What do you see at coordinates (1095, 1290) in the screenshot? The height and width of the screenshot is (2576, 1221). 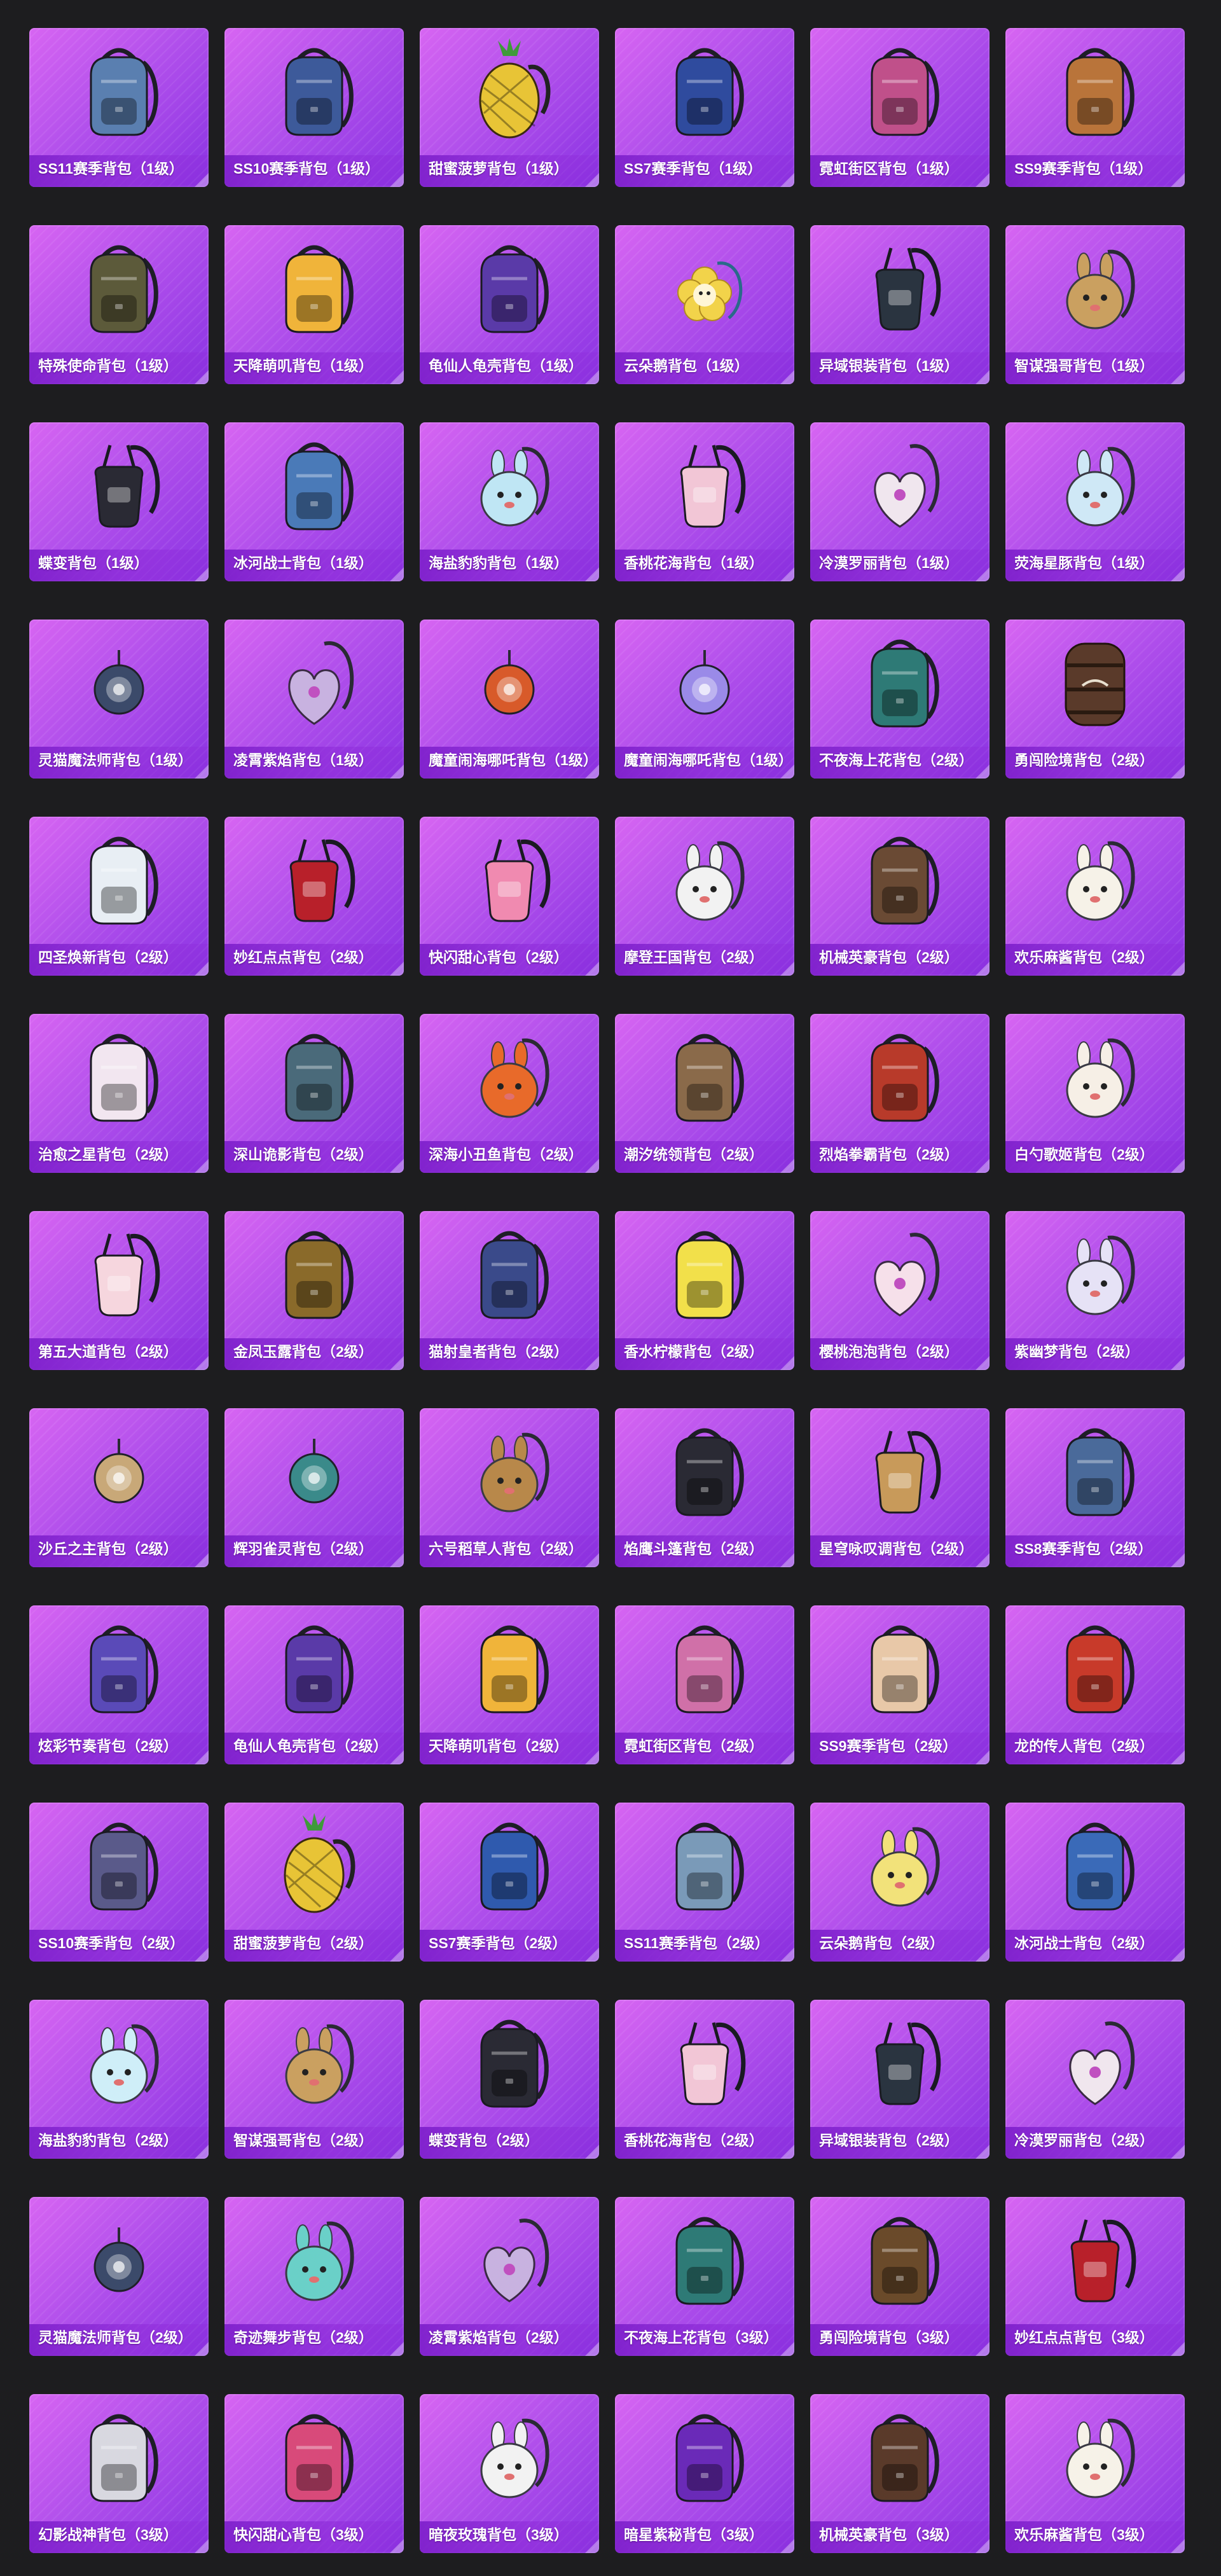 I see `backpack-card: 紫幽梦背包（2级）` at bounding box center [1095, 1290].